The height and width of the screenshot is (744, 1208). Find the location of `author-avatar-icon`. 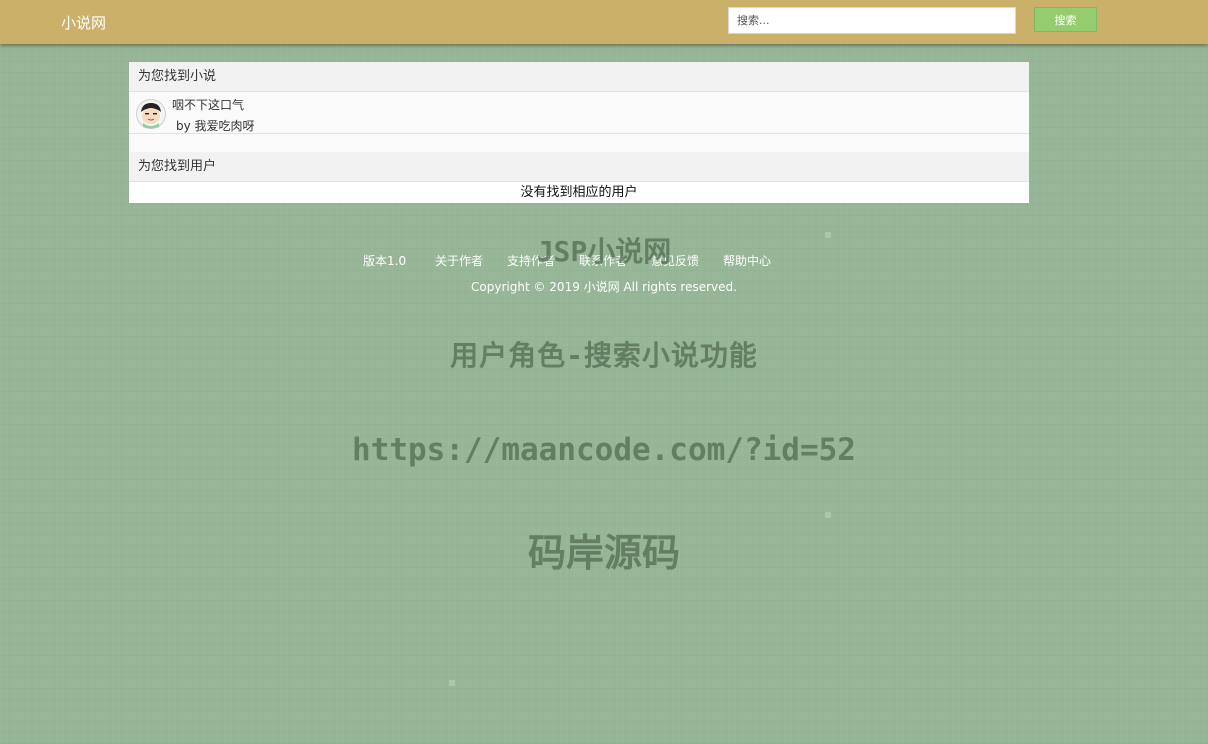

author-avatar-icon is located at coordinates (151, 114).